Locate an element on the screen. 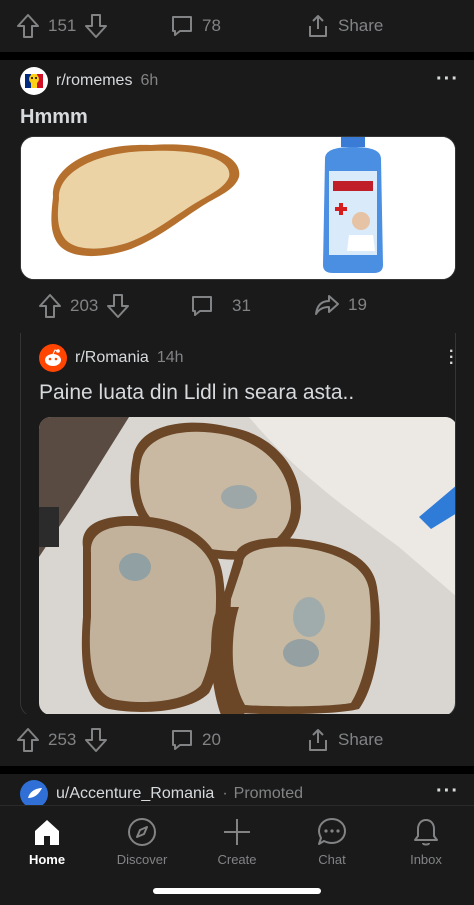  chat-icon is located at coordinates (332, 831).